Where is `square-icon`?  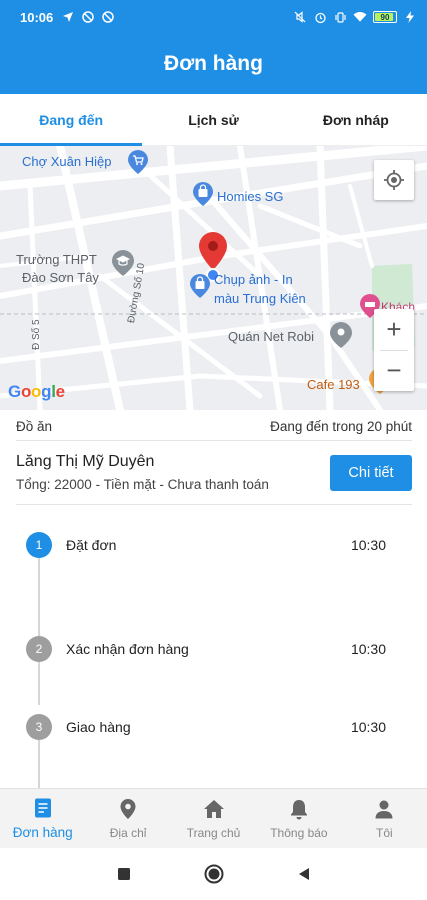
square-icon is located at coordinates (123, 874).